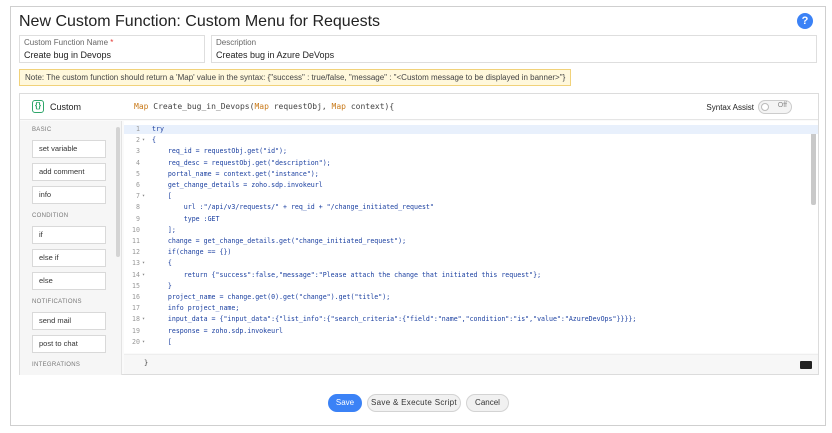 Image resolution: width=832 pixels, height=433 pixels. I want to click on sidebar-section-label: BASIC, so click(42, 130).